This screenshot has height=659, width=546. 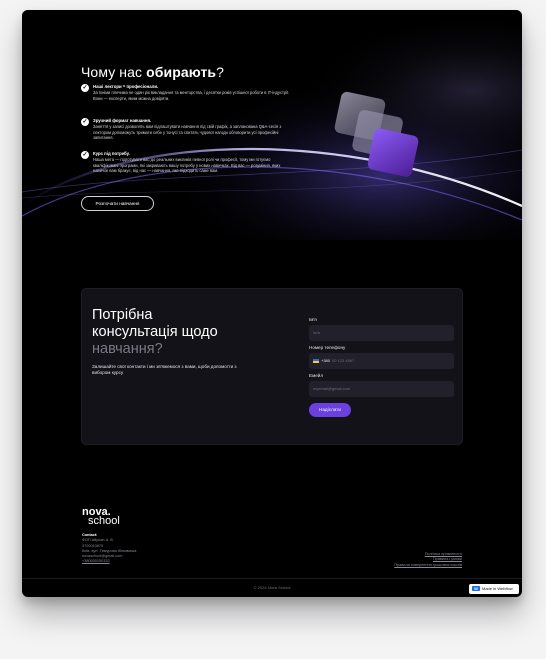 I want to click on name-input: Ім'я, so click(x=381, y=333).